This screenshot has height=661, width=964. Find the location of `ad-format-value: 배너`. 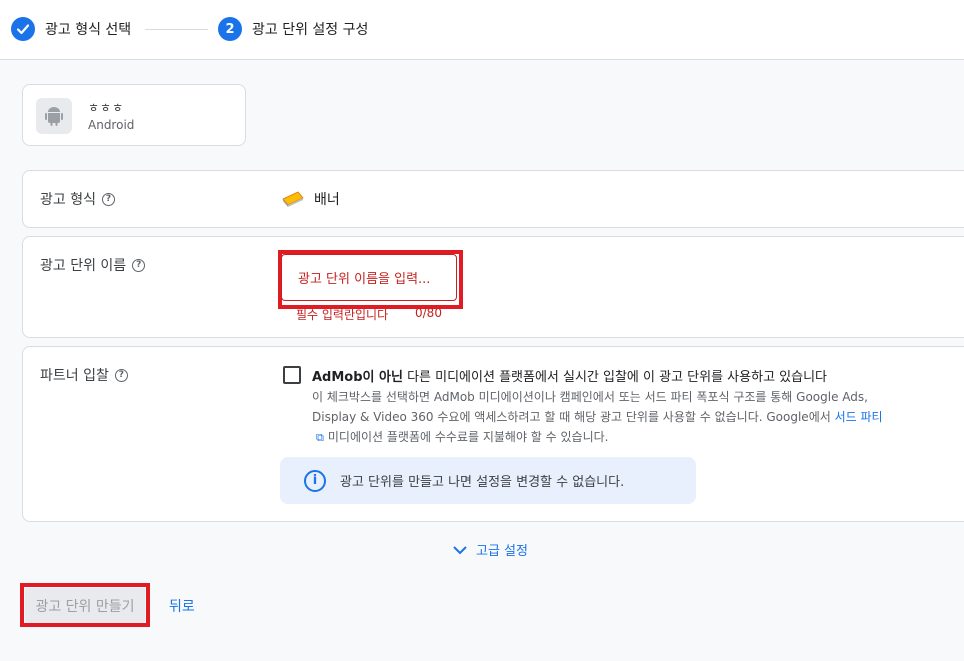

ad-format-value: 배너 is located at coordinates (310, 199).